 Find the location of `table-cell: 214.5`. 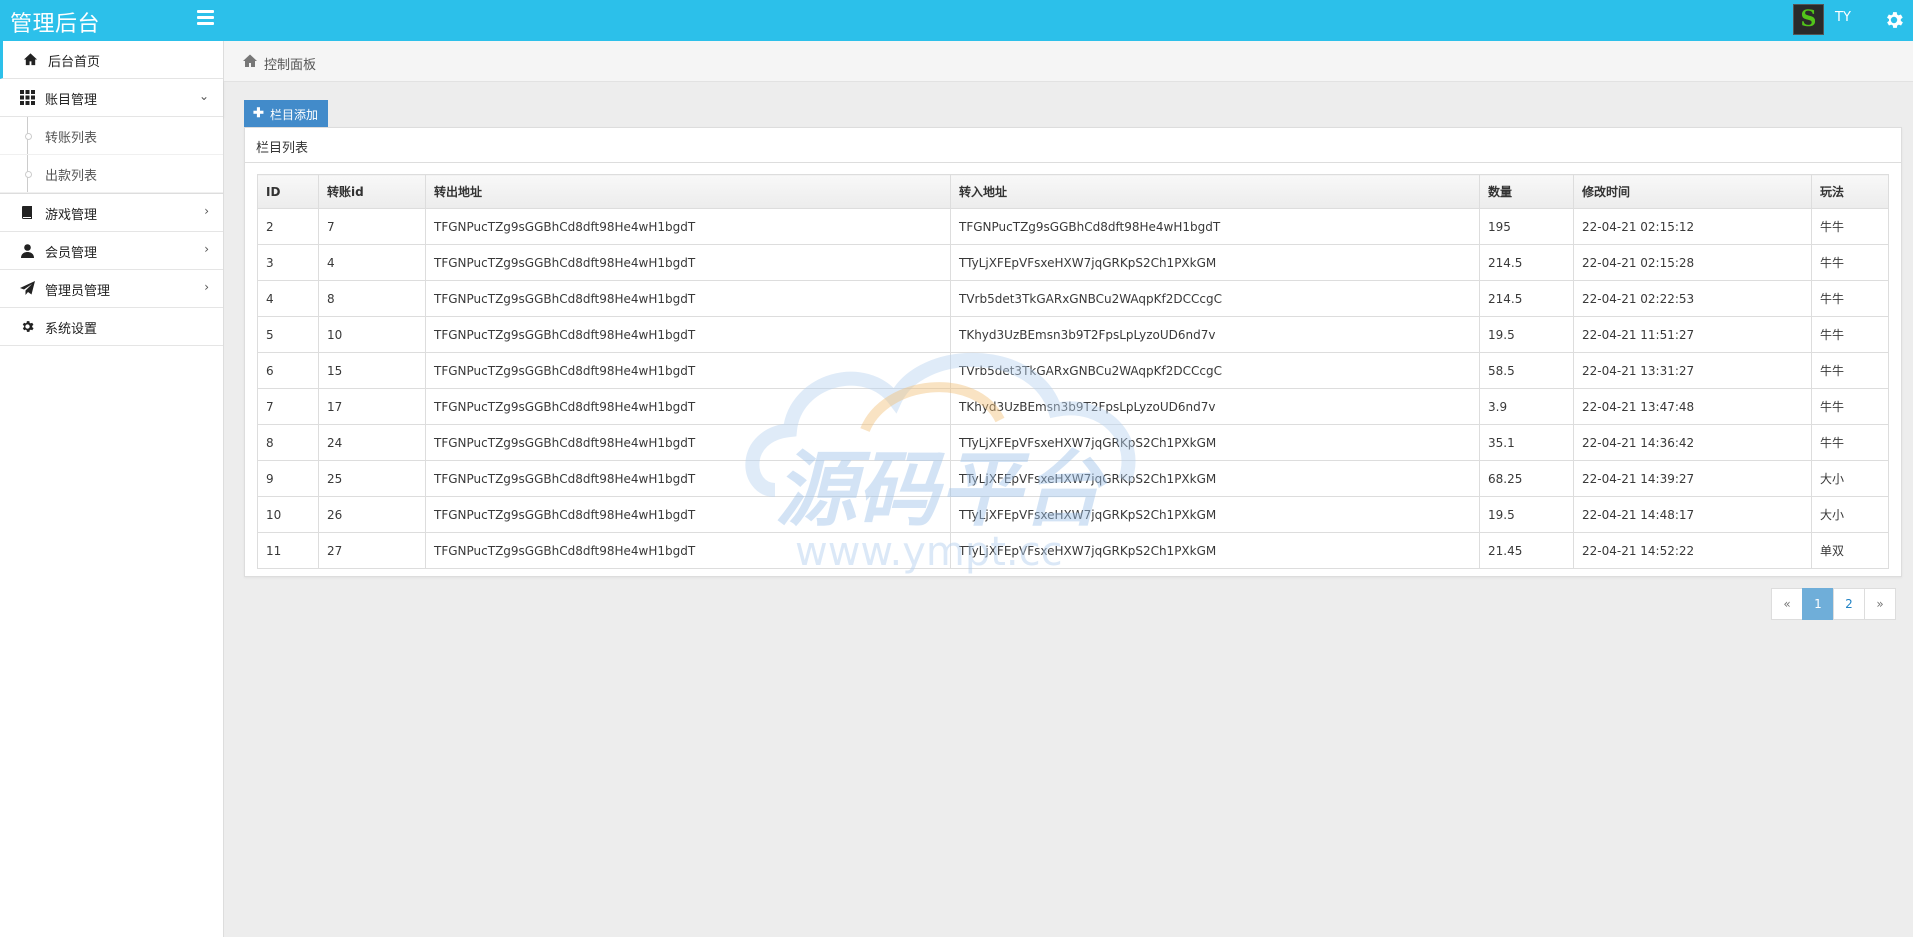

table-cell: 214.5 is located at coordinates (1526, 298).